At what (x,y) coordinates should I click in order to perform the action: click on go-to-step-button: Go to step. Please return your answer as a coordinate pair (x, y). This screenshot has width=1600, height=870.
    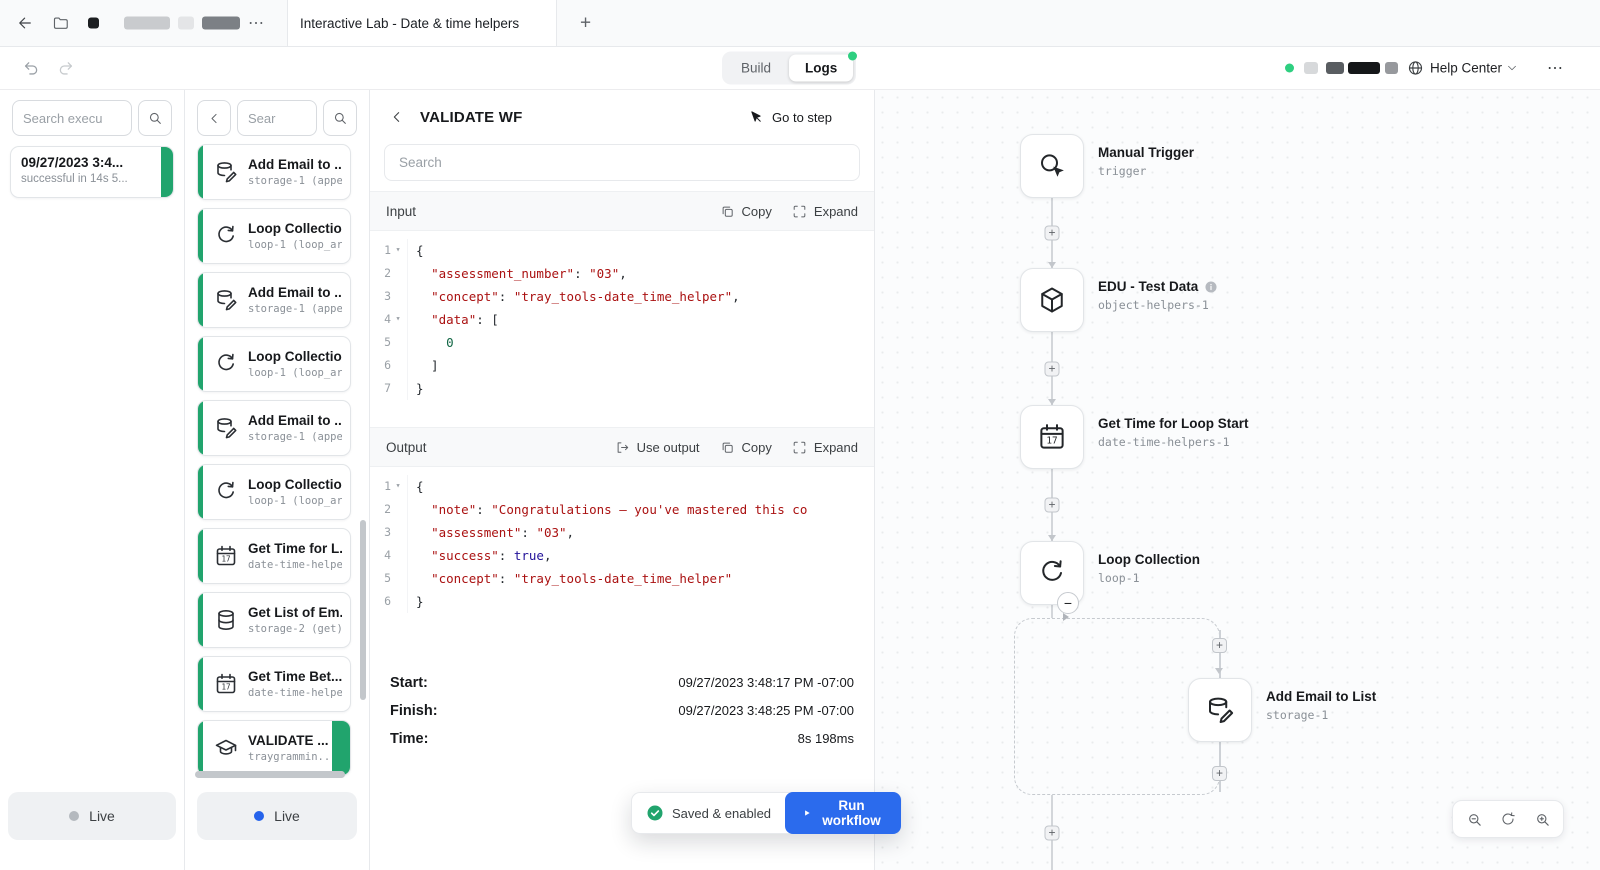
    Looking at the image, I should click on (790, 117).